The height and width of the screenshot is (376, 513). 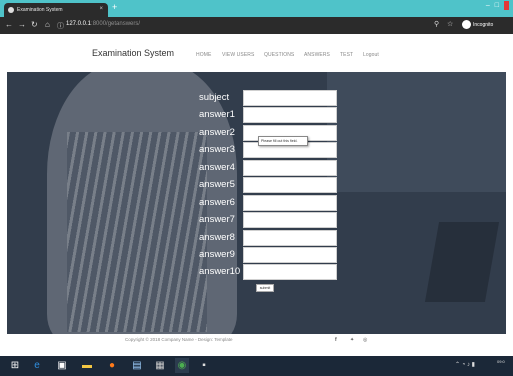 What do you see at coordinates (336, 340) in the screenshot?
I see `facebook-icon: f` at bounding box center [336, 340].